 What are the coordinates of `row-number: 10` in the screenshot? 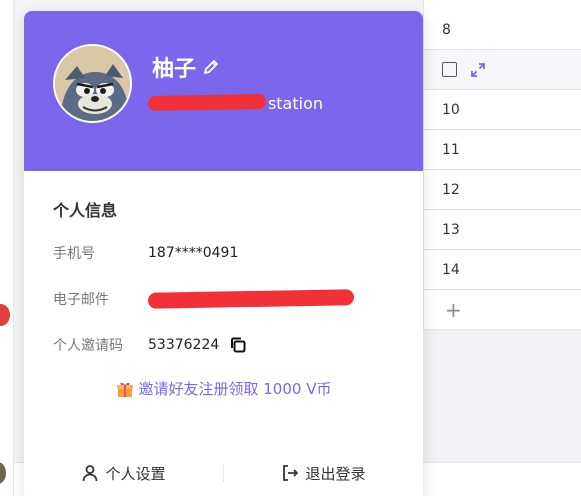 It's located at (451, 109).